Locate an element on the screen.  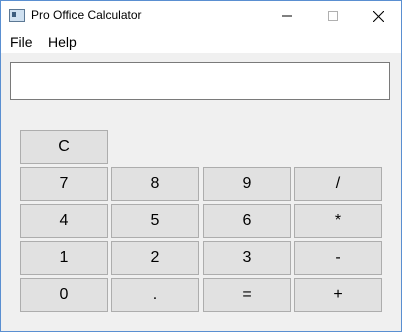
equals-button: = is located at coordinates (247, 295).